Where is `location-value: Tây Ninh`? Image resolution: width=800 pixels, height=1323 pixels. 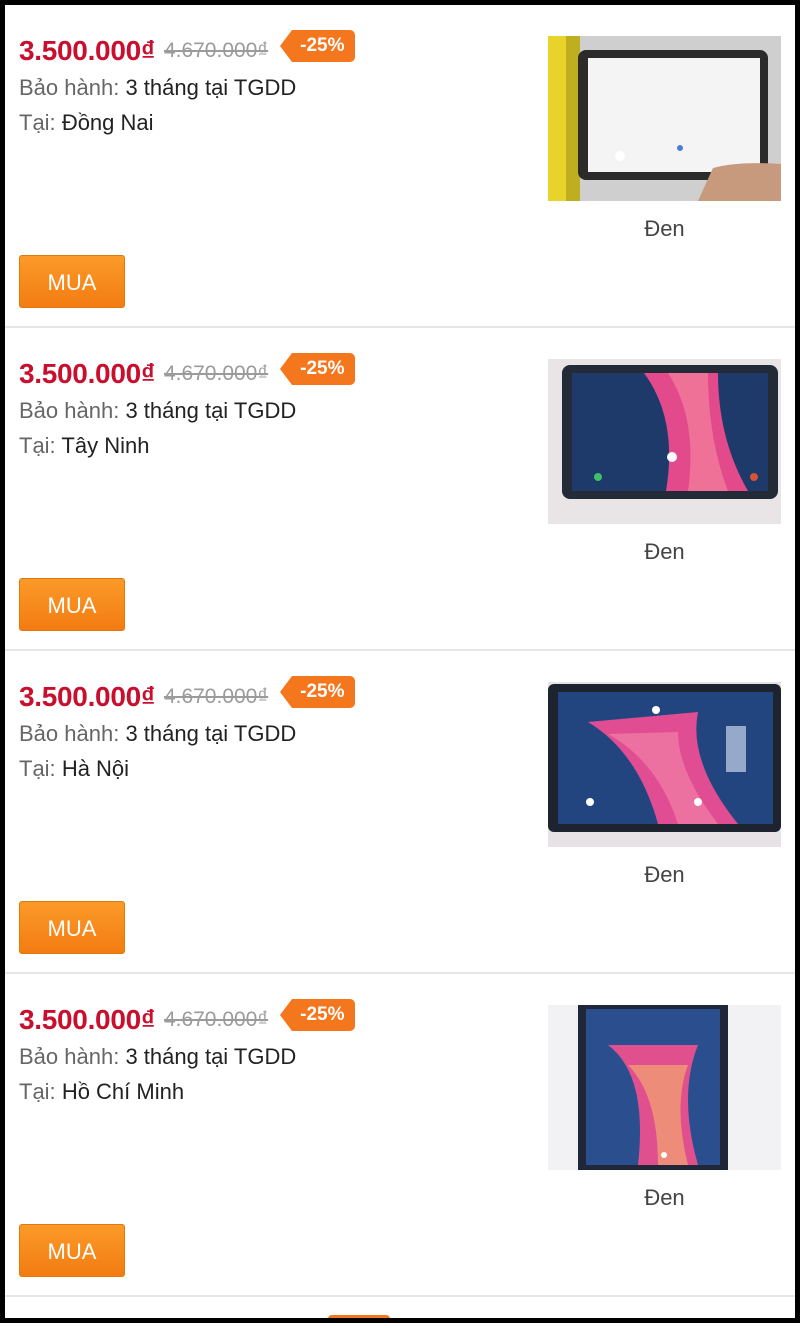 location-value: Tây Ninh is located at coordinates (105, 445).